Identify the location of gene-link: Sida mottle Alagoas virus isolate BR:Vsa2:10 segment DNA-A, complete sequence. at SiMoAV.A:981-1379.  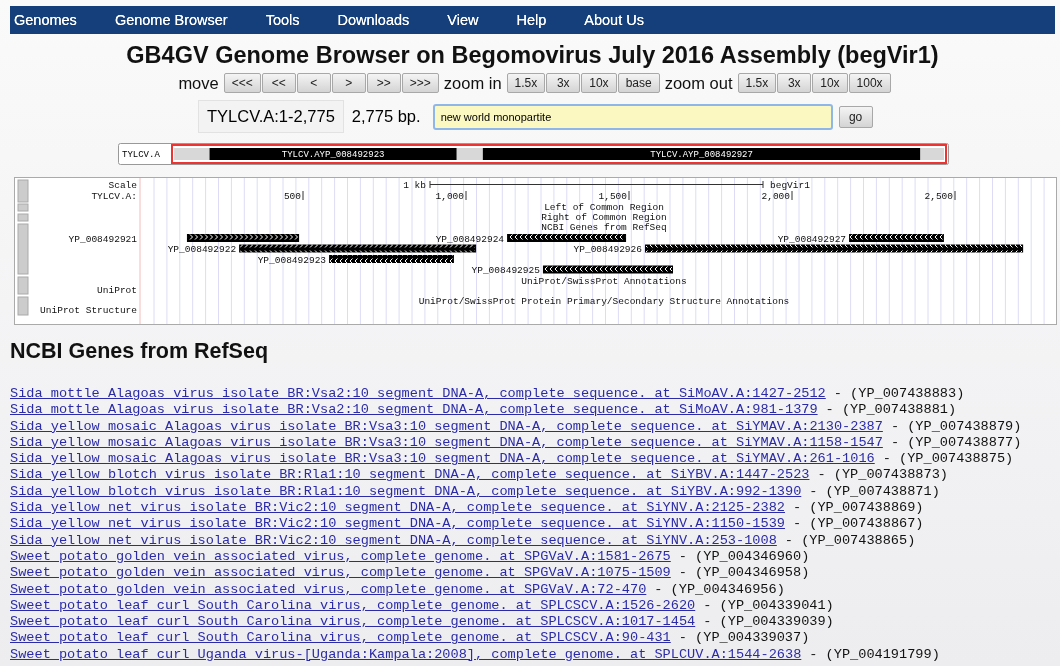
(414, 410).